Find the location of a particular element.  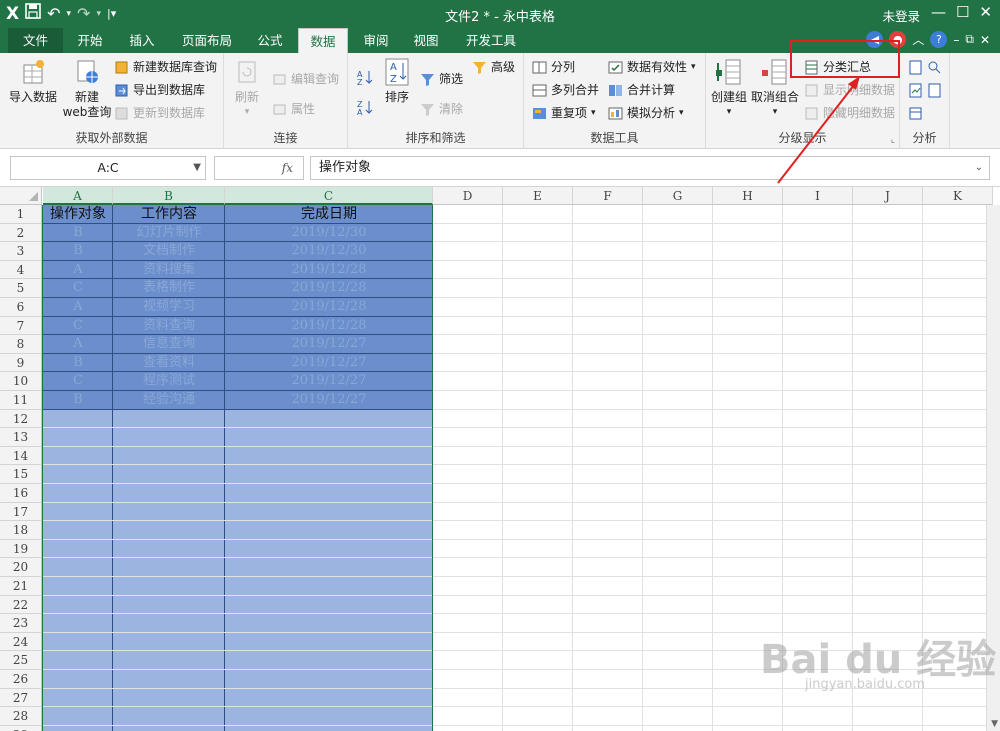

simulate-button: 模拟分析 ▾ is located at coordinates (646, 113).